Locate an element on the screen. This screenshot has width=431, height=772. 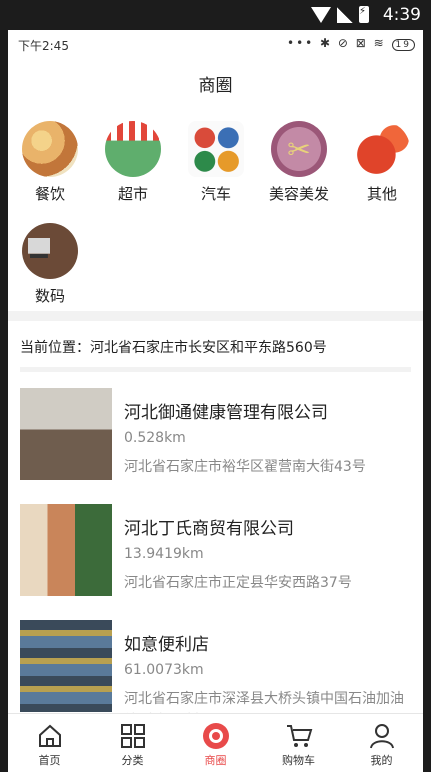
food-icon is located at coordinates (50, 149).